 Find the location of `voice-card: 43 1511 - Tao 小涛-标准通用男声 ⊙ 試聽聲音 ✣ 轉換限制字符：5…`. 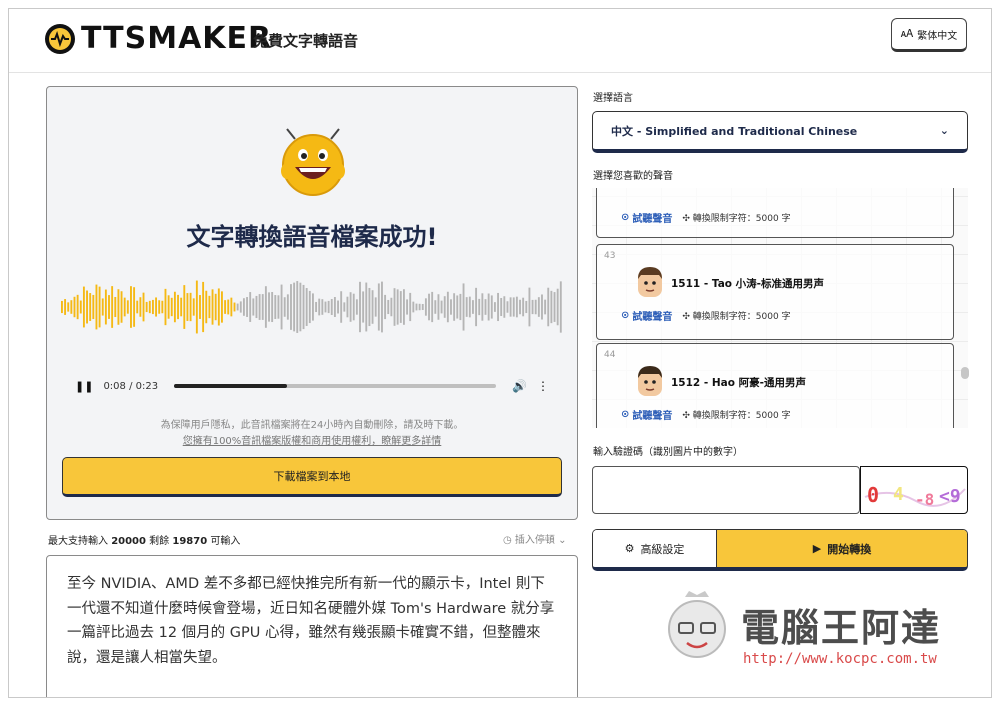

voice-card: 43 1511 - Tao 小涛-标准通用男声 ⊙ 試聽聲音 ✣ 轉換限制字符：5… is located at coordinates (775, 292).